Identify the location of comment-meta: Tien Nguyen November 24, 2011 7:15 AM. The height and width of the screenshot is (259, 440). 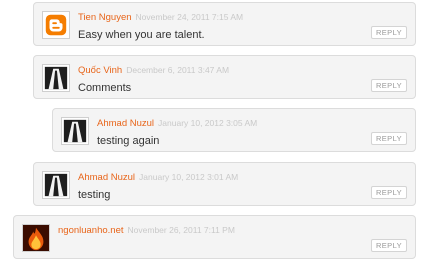
(160, 17).